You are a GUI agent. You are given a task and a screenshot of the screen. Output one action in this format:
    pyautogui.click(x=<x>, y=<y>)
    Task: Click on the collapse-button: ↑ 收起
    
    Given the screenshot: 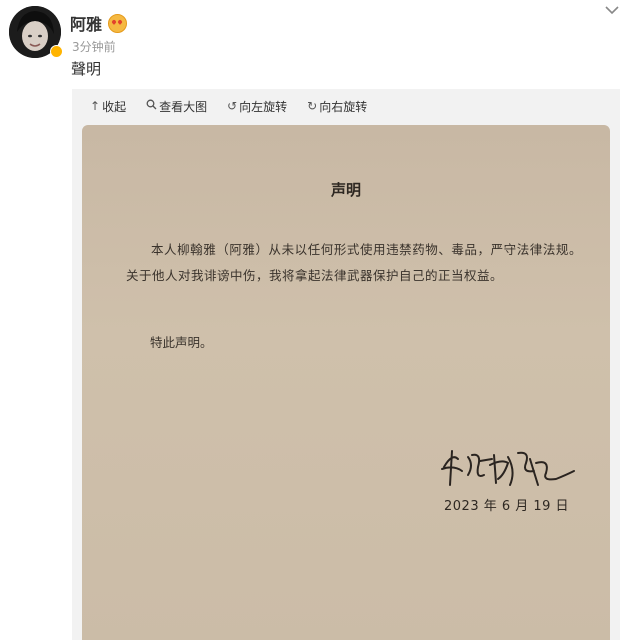 What is the action you would take?
    pyautogui.click(x=108, y=106)
    